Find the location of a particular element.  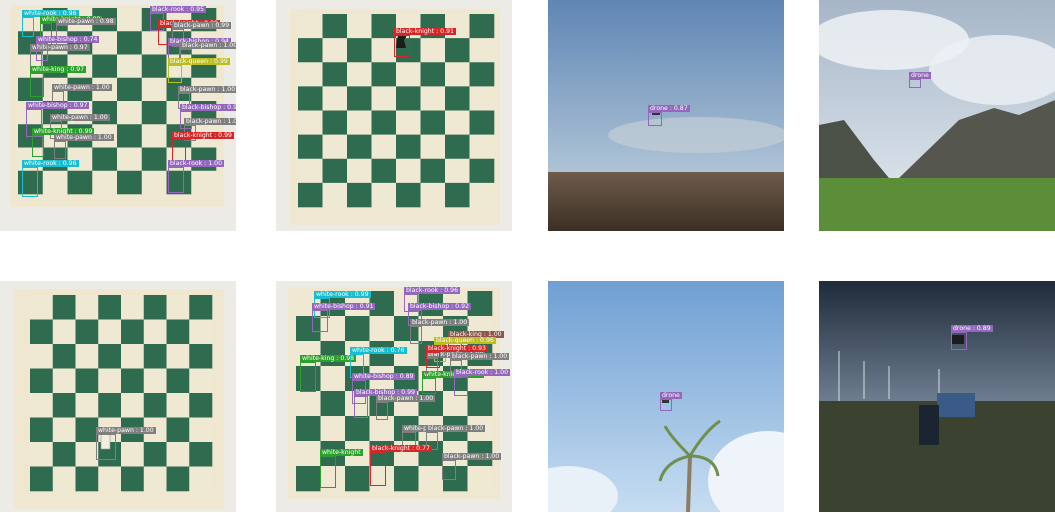

panel-drone-palm: drone is located at coordinates (666, 396).